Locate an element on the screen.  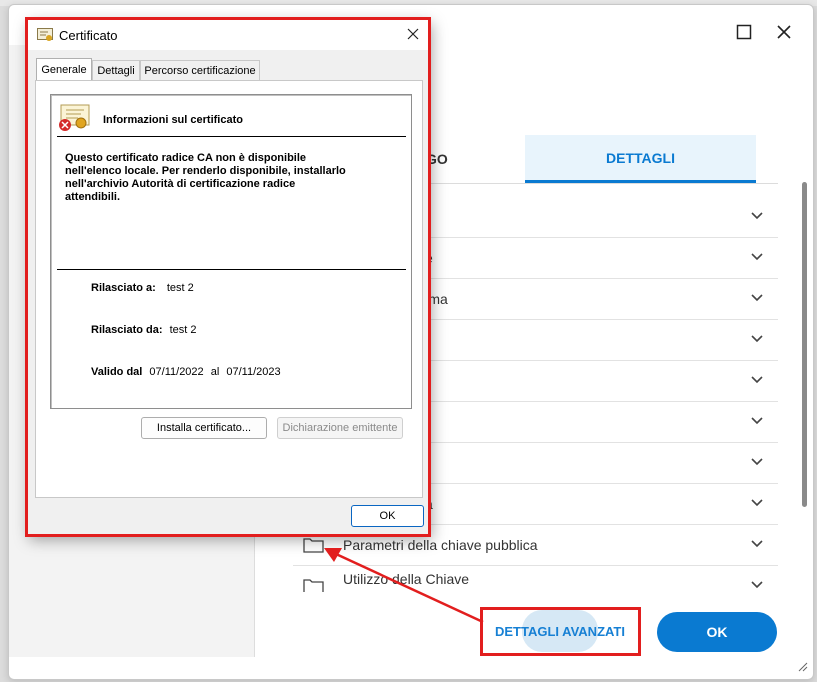
tab-details: DETTAGLI is located at coordinates (640, 159).